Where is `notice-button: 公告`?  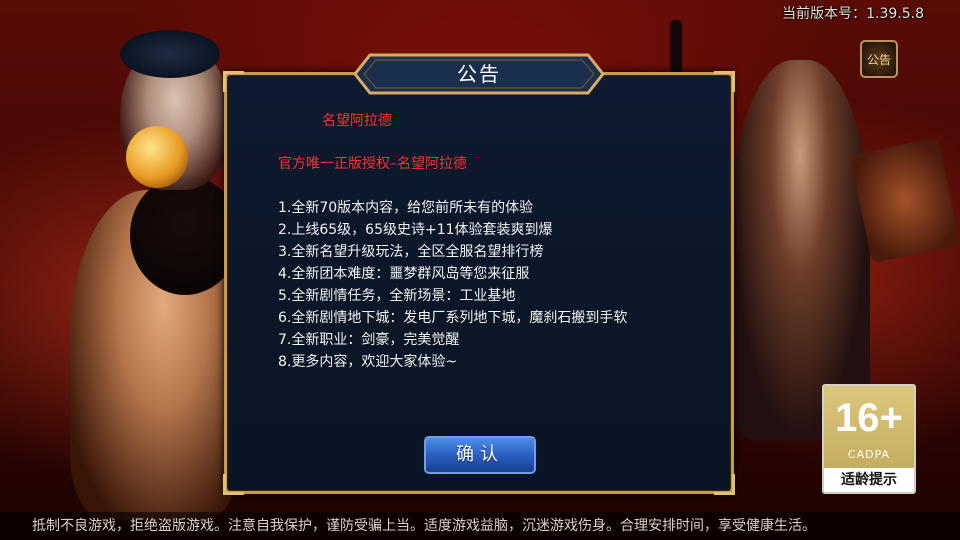 notice-button: 公告 is located at coordinates (879, 59).